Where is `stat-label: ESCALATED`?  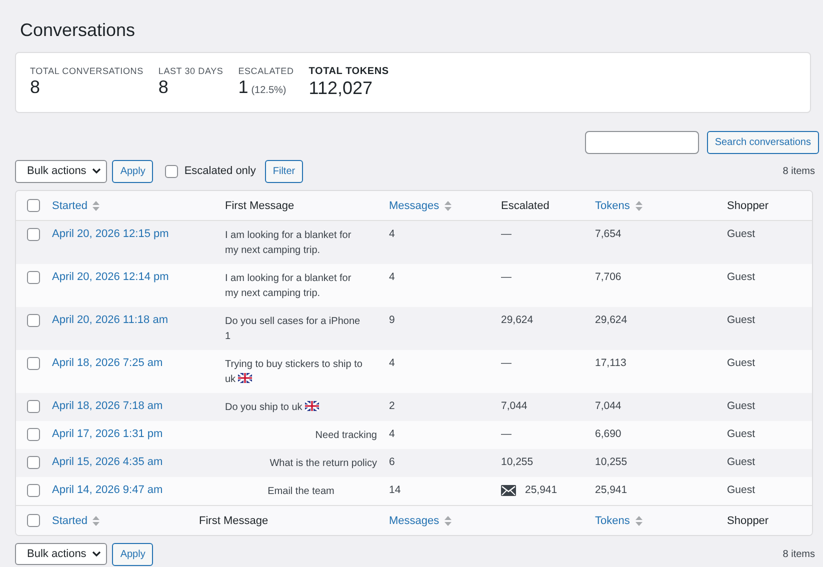
stat-label: ESCALATED is located at coordinates (266, 71).